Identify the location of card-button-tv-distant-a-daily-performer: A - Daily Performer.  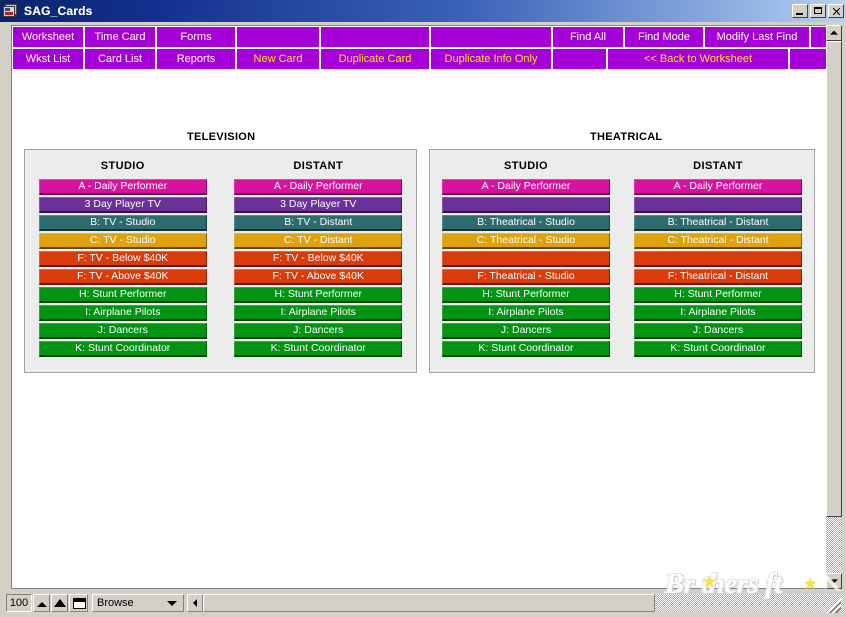
(318, 187).